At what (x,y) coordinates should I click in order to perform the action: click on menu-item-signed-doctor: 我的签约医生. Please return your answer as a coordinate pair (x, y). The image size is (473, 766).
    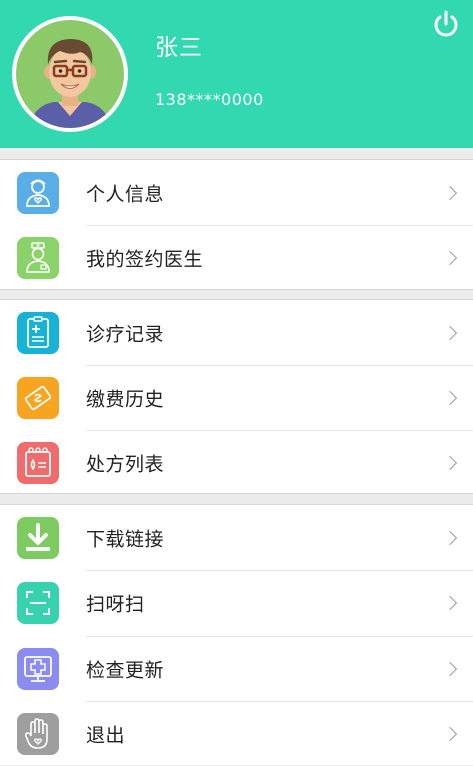
    Looking at the image, I should click on (236, 257).